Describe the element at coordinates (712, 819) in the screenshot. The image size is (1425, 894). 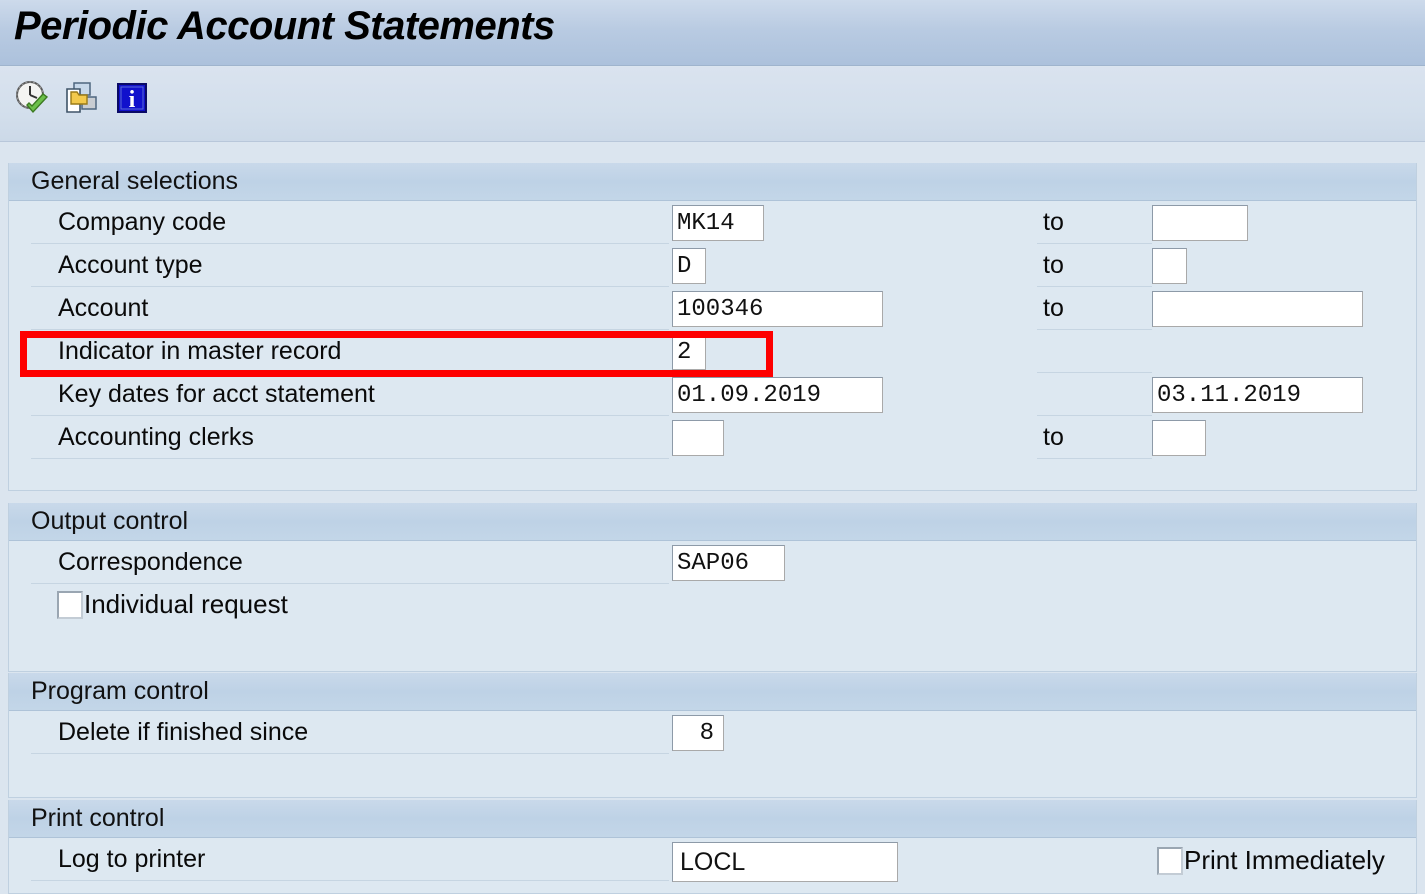
I see `section-header-print-control: Print control` at that location.